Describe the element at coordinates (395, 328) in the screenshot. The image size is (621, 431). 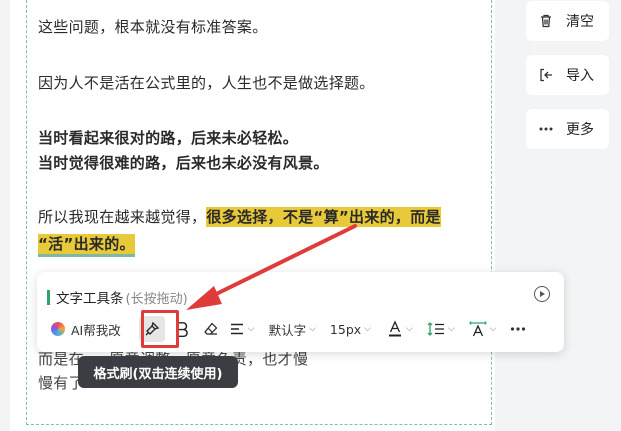
I see `text-color-icon` at that location.